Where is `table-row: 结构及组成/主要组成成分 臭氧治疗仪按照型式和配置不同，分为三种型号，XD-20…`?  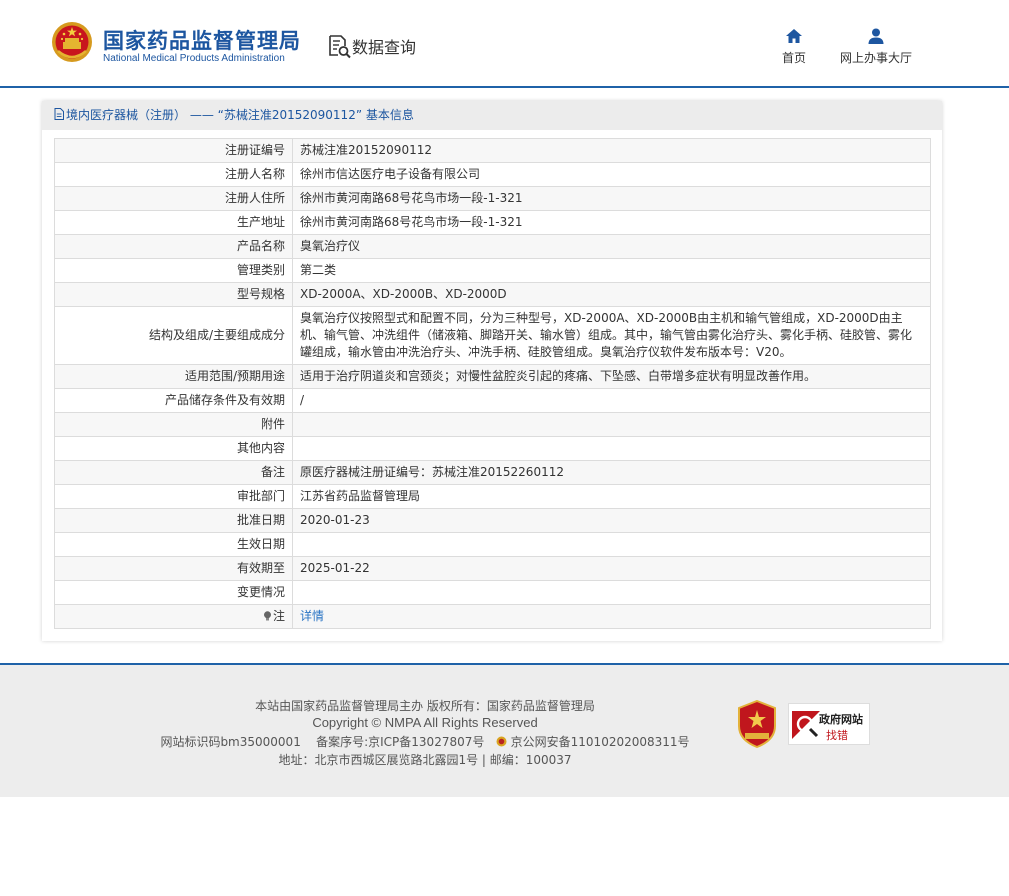 table-row: 结构及组成/主要组成成分 臭氧治疗仪按照型式和配置不同，分为三种型号，XD-20… is located at coordinates (492, 335).